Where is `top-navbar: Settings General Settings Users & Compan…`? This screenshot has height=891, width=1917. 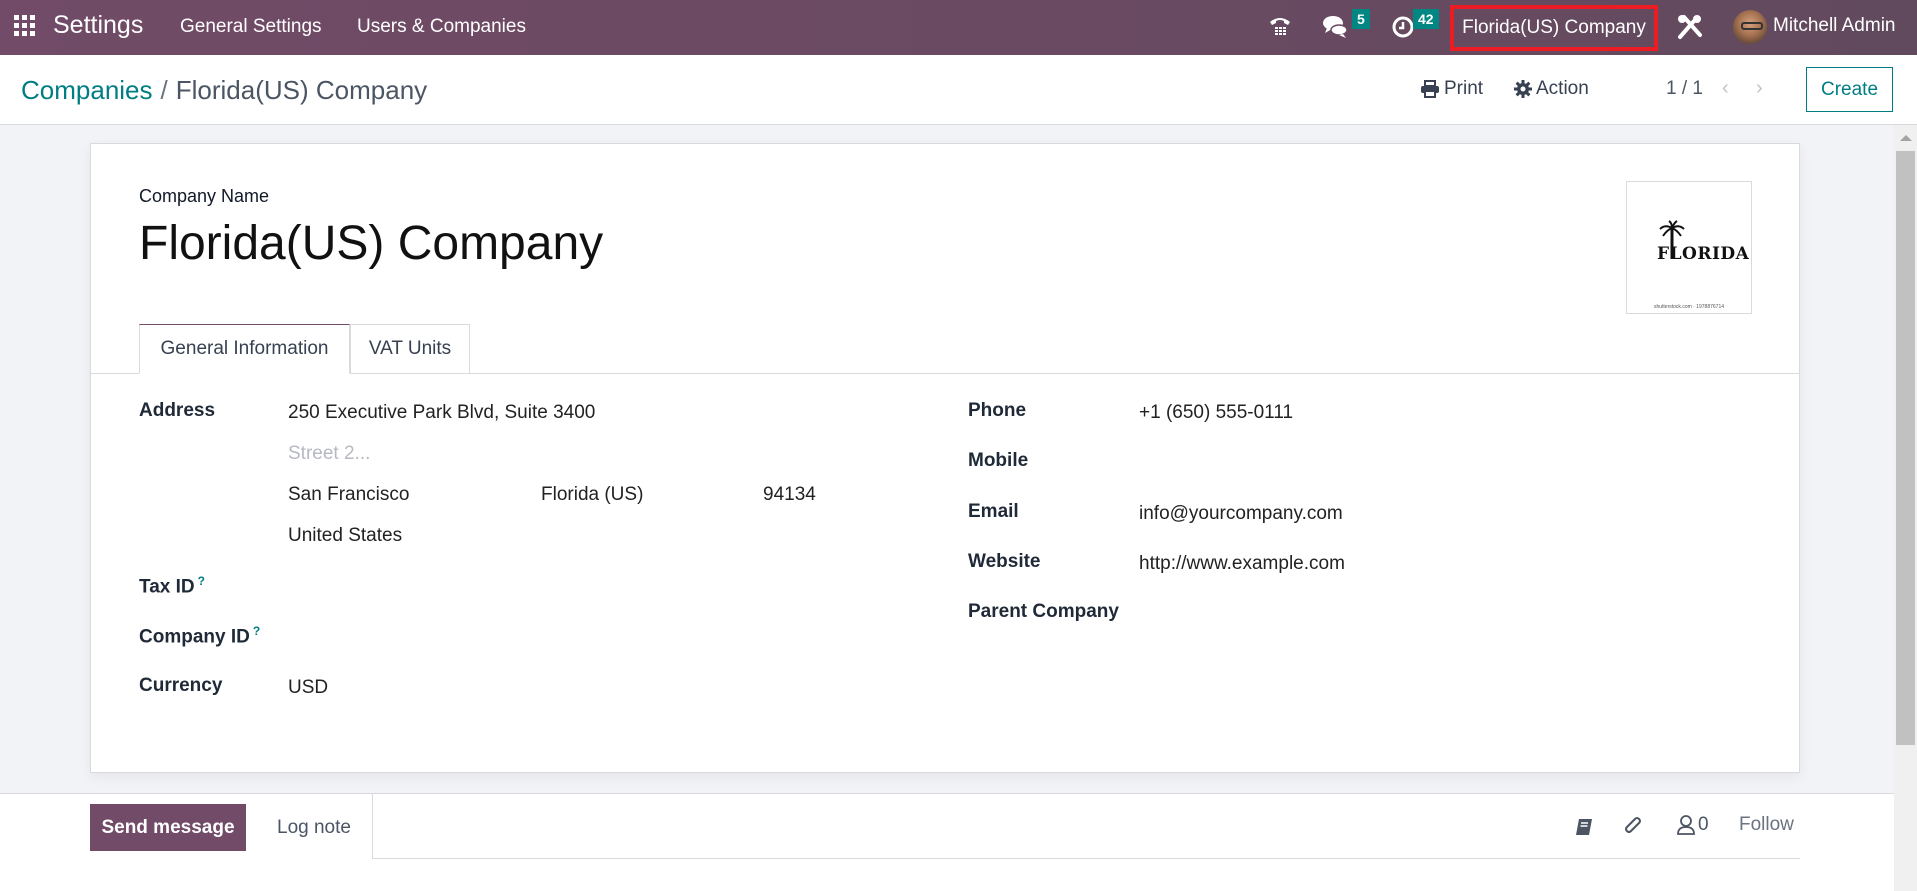 top-navbar: Settings General Settings Users & Compan… is located at coordinates (958, 27).